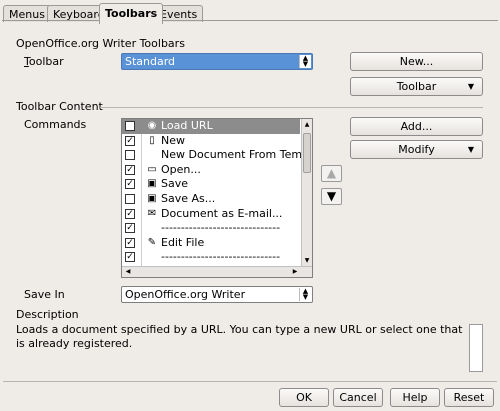 This screenshot has height=411, width=500. Describe the element at coordinates (307, 124) in the screenshot. I see `scroll-up-icon: ▲` at that location.